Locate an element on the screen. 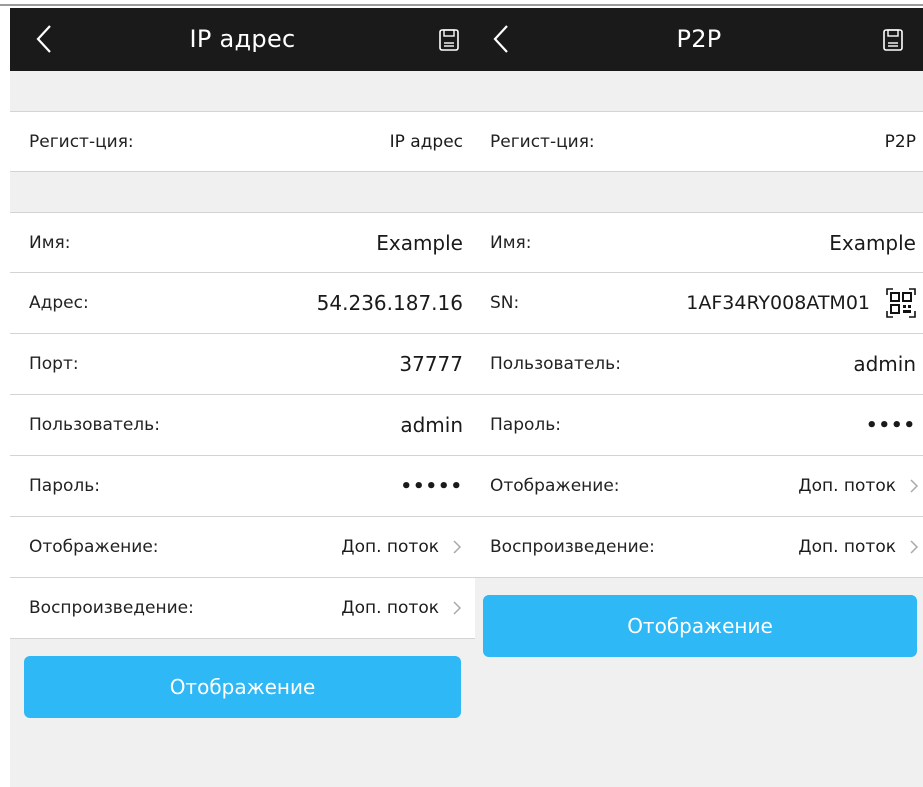  password-row: Пароль: •••• is located at coordinates (699, 425).